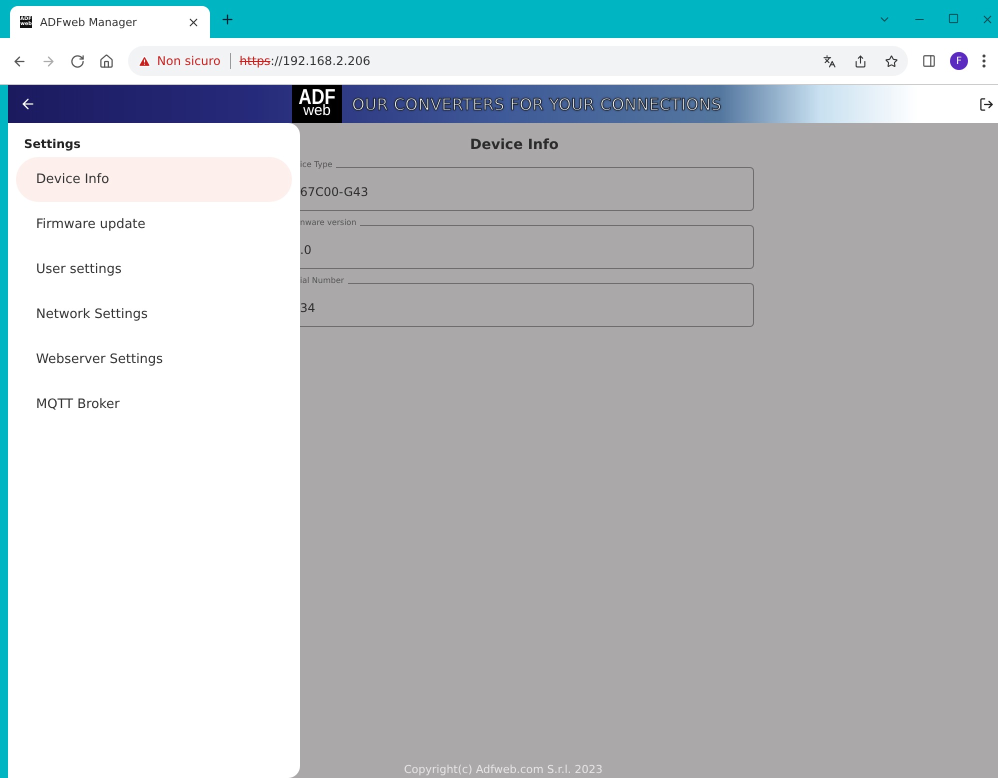 This screenshot has height=778, width=998. I want to click on tab-title: ADFweb Manager, so click(89, 22).